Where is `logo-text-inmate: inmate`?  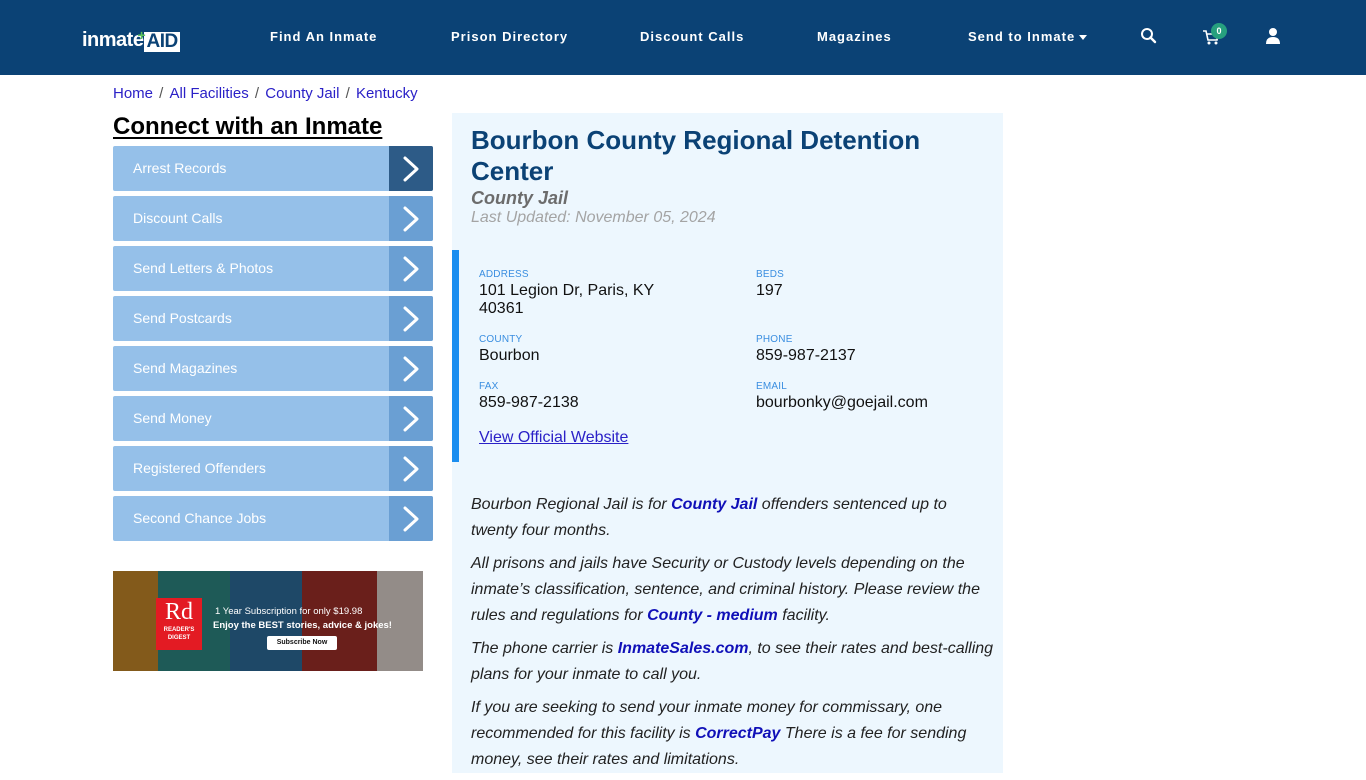
logo-text-inmate: inmate is located at coordinates (113, 40).